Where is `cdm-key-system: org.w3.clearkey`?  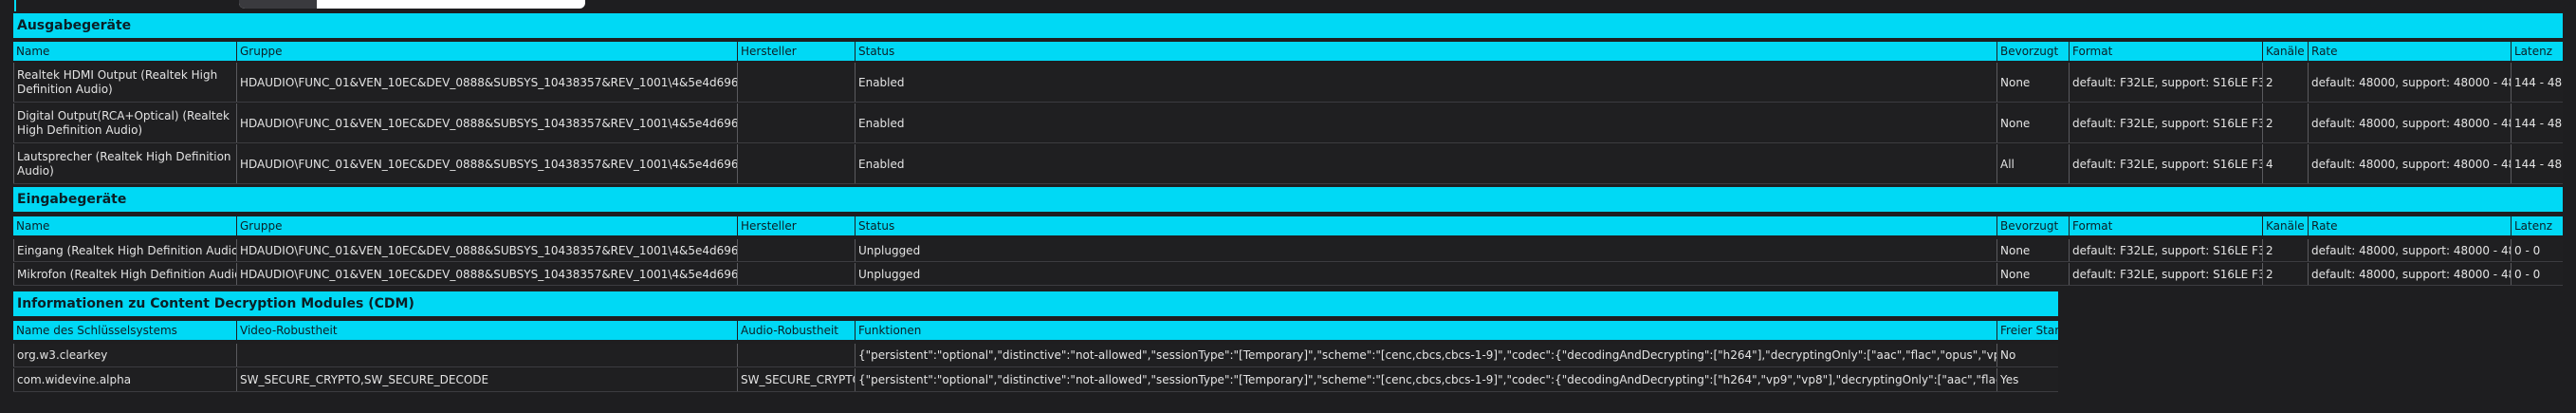 cdm-key-system: org.w3.clearkey is located at coordinates (125, 355).